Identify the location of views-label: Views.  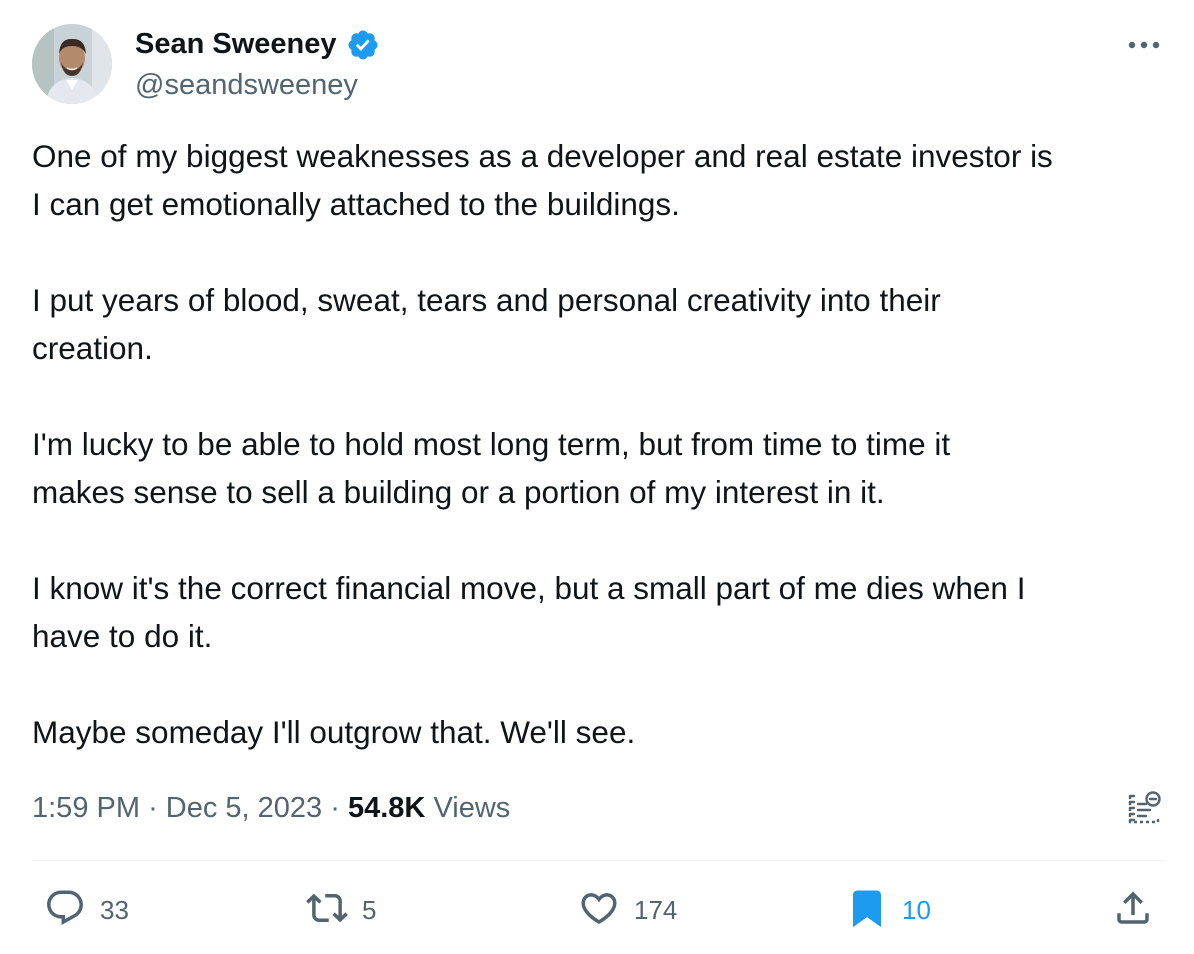
(472, 808).